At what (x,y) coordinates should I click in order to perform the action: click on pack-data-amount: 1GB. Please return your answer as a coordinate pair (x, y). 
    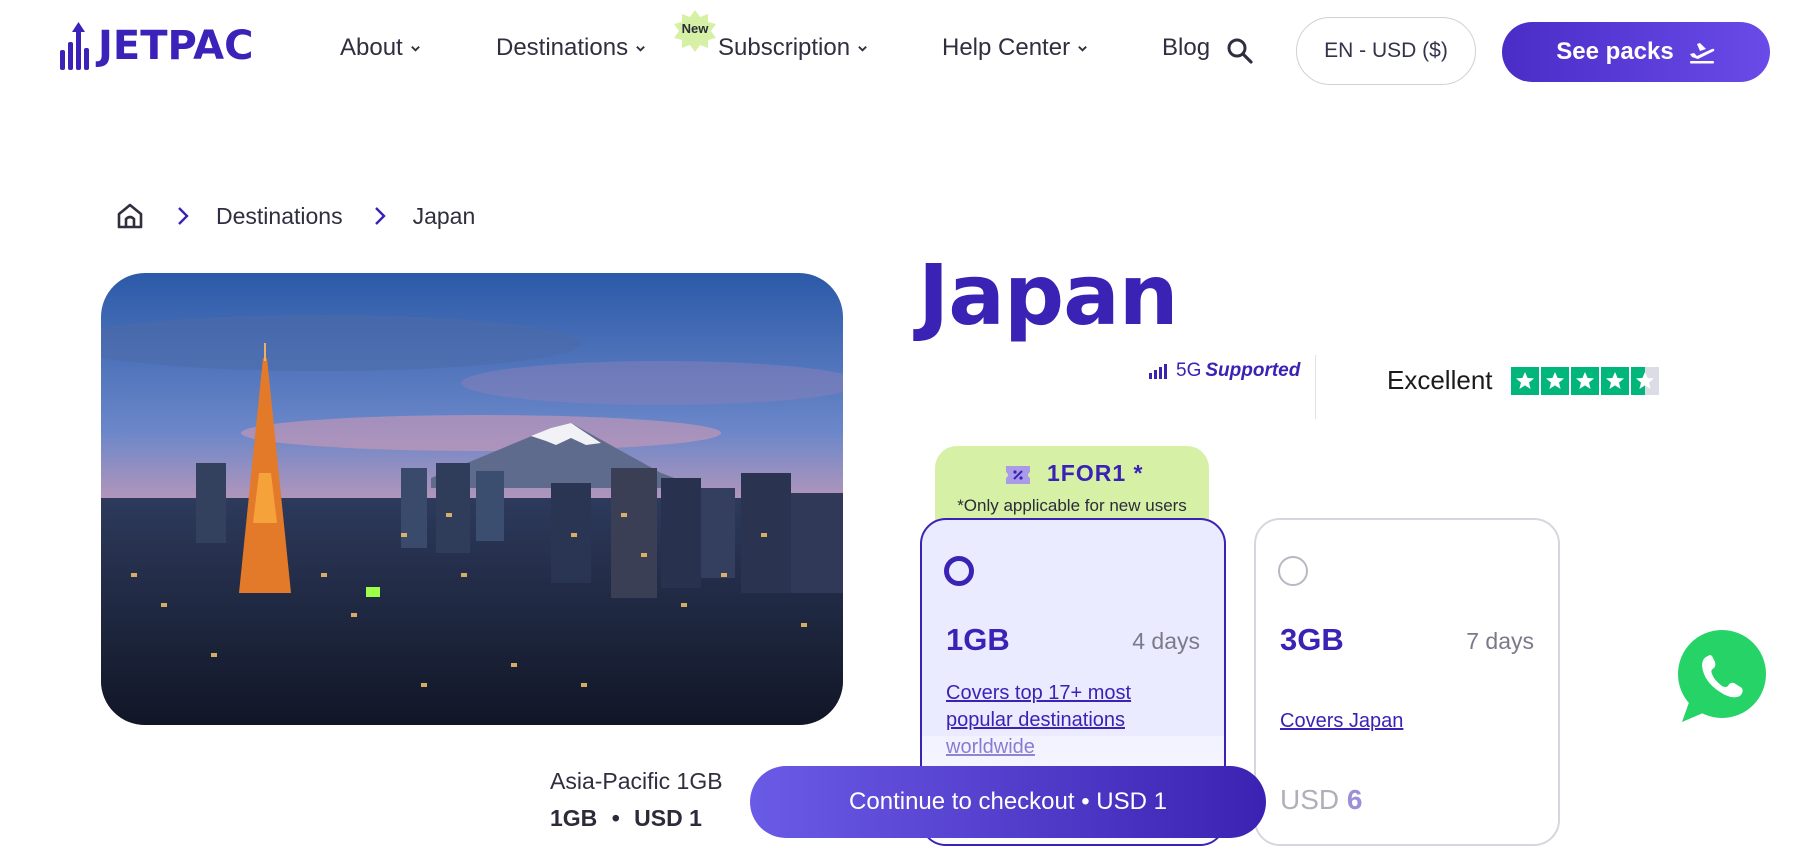
    Looking at the image, I should click on (978, 639).